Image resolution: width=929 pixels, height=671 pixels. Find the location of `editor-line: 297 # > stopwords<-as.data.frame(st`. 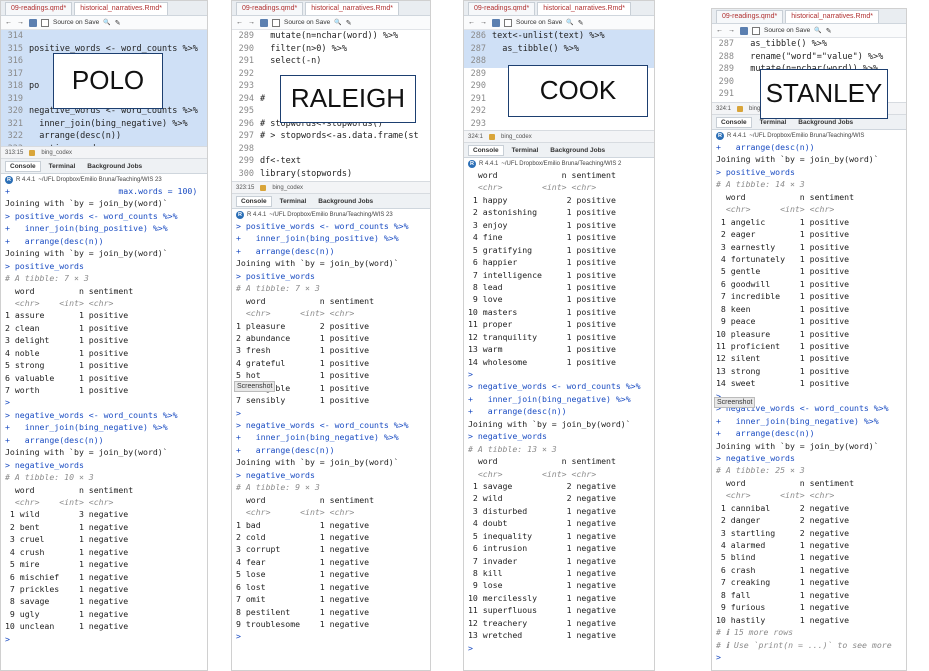

editor-line: 297 # > stopwords<-as.data.frame(st is located at coordinates (331, 136).